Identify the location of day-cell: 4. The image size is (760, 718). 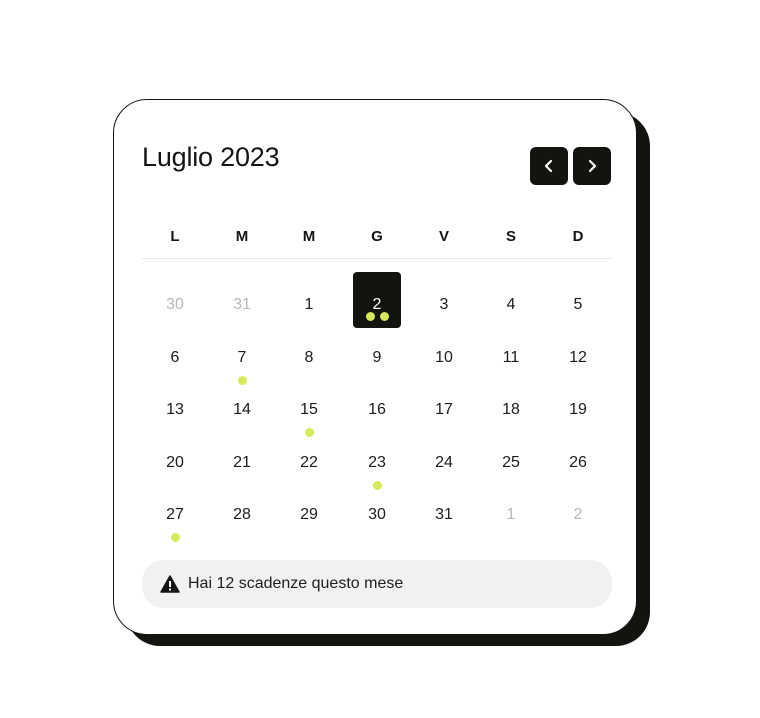
(511, 300).